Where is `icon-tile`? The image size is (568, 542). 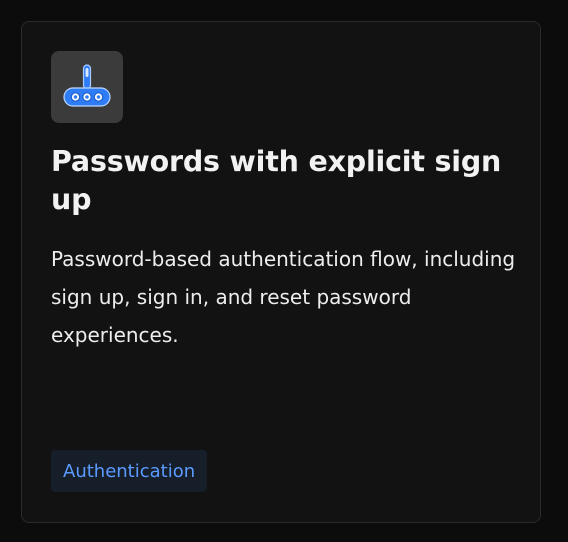 icon-tile is located at coordinates (87, 87).